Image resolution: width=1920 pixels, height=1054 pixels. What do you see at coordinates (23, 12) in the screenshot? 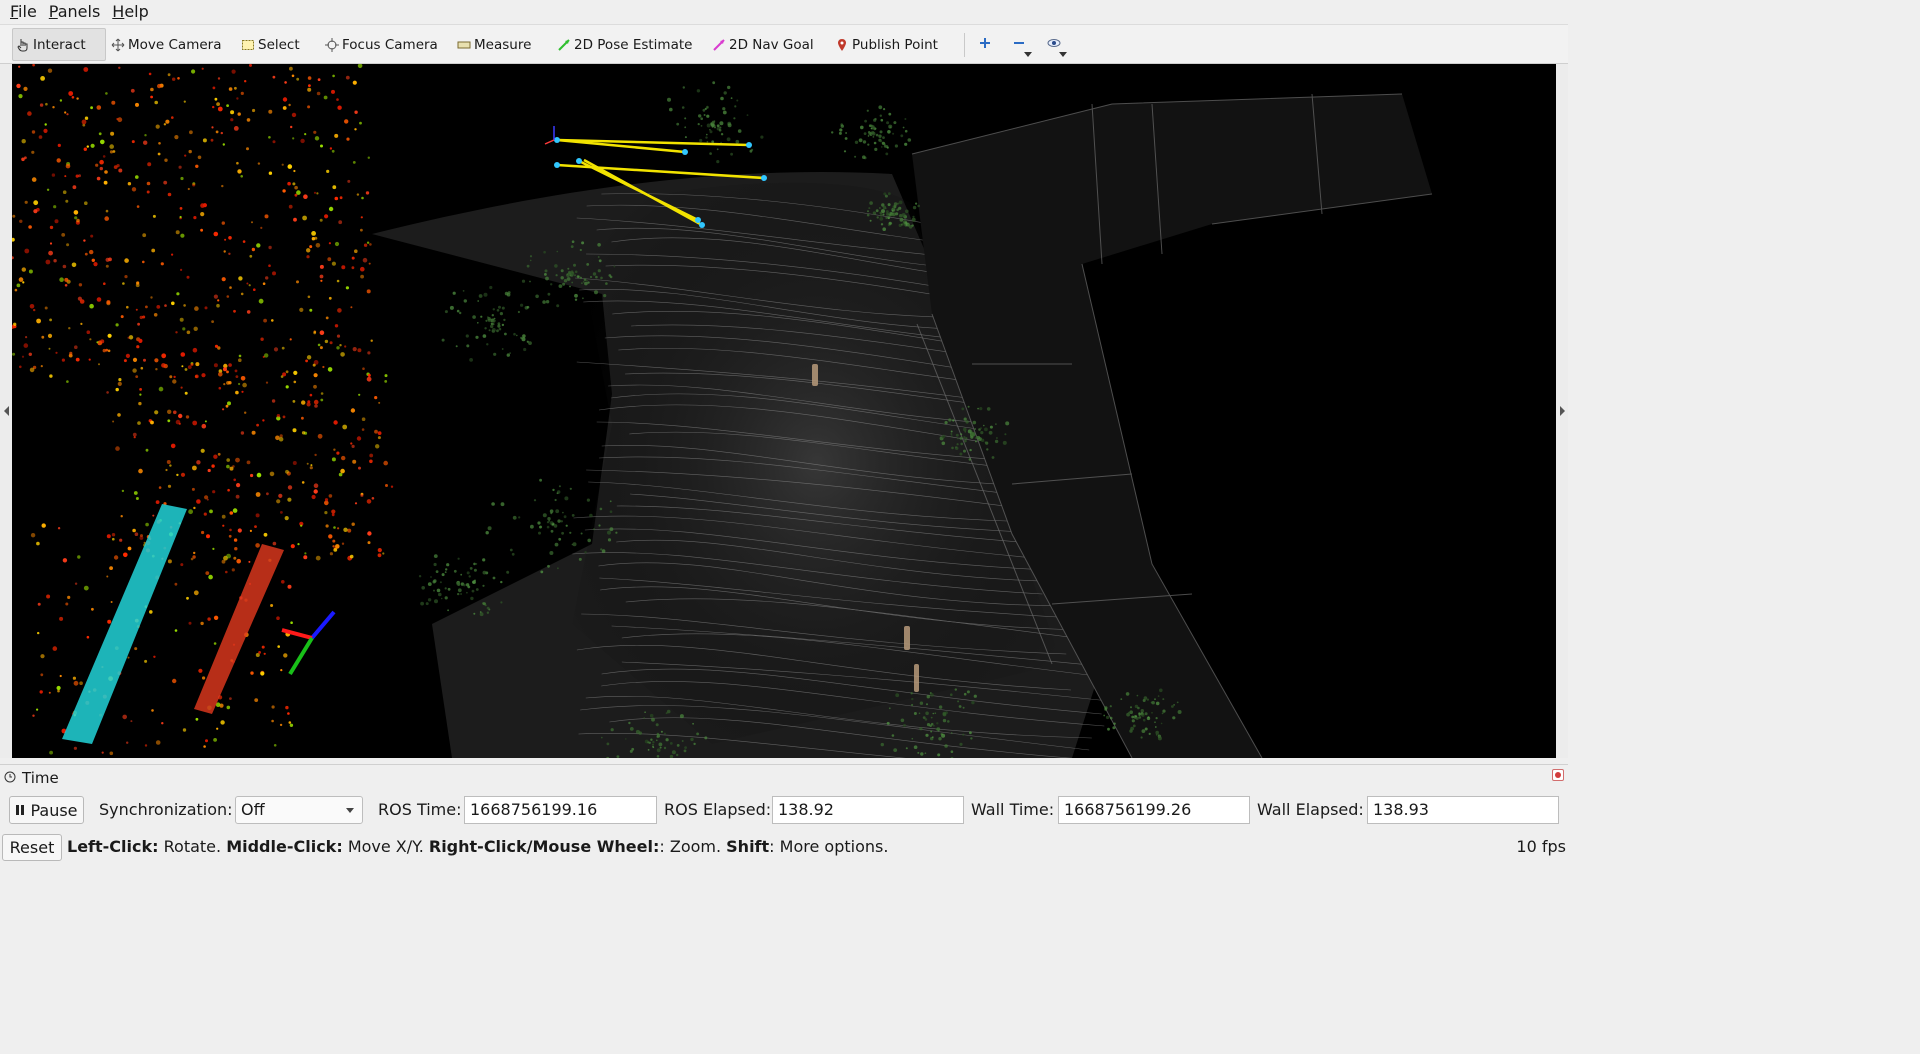
I see `menu-file: File` at bounding box center [23, 12].